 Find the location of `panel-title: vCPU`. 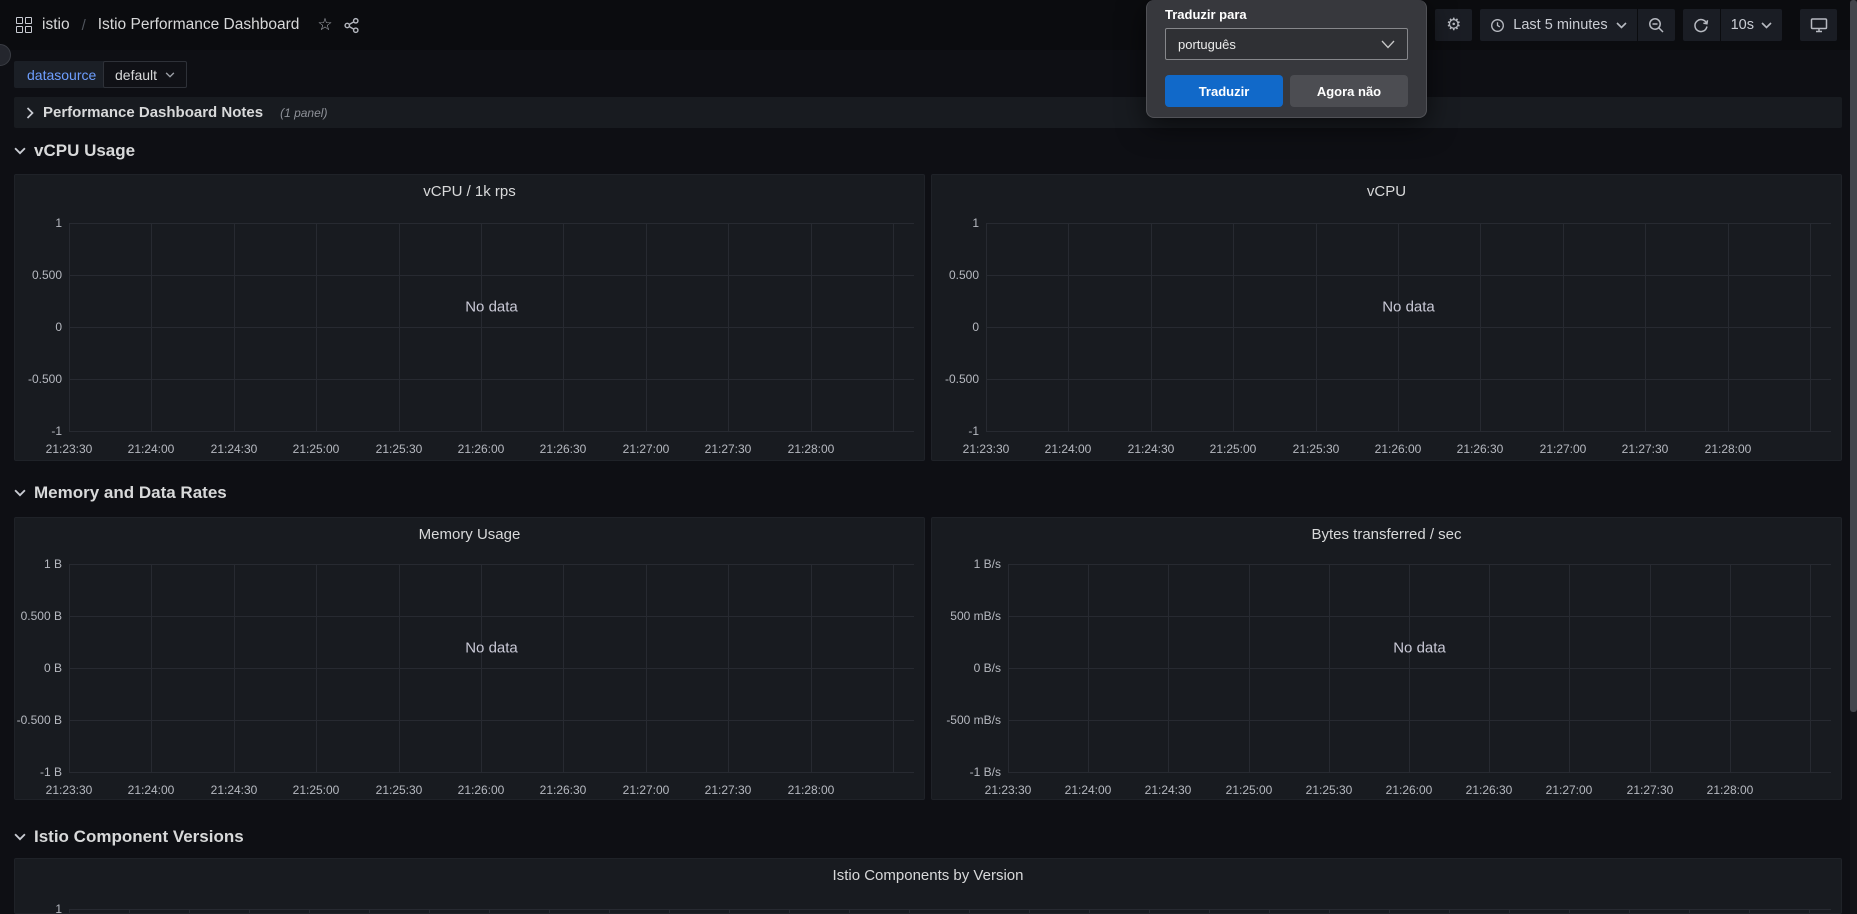

panel-title: vCPU is located at coordinates (1386, 191).